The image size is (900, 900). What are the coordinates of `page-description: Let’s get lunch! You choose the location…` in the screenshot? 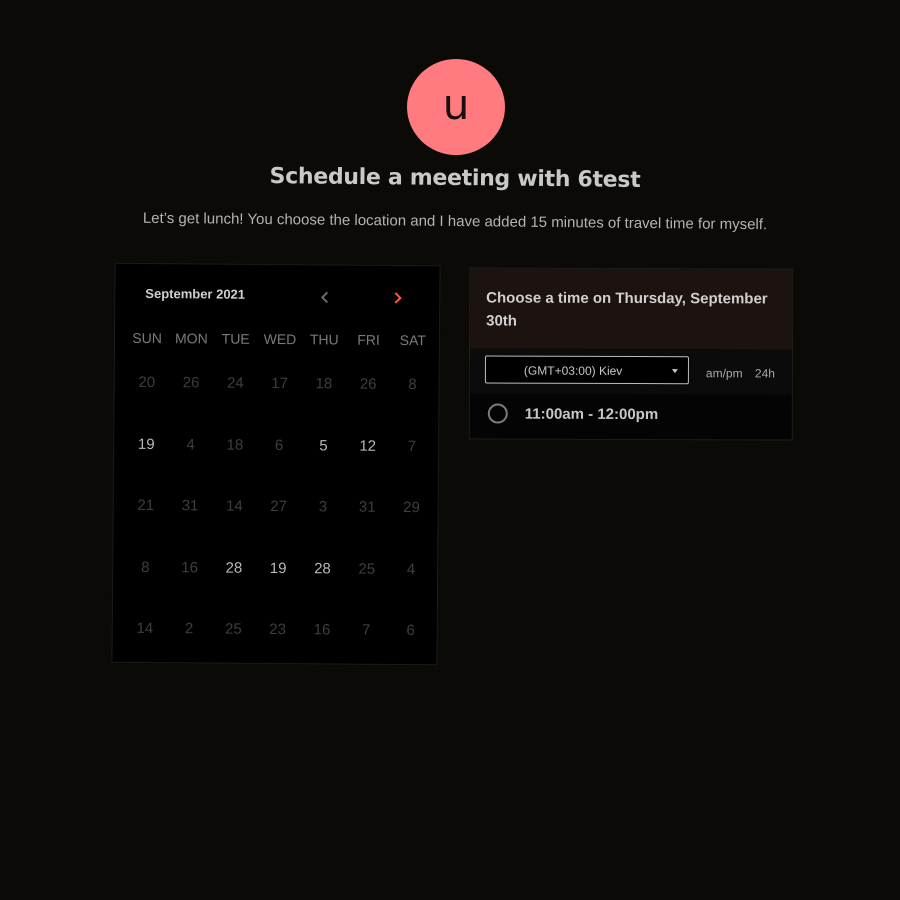 It's located at (455, 221).